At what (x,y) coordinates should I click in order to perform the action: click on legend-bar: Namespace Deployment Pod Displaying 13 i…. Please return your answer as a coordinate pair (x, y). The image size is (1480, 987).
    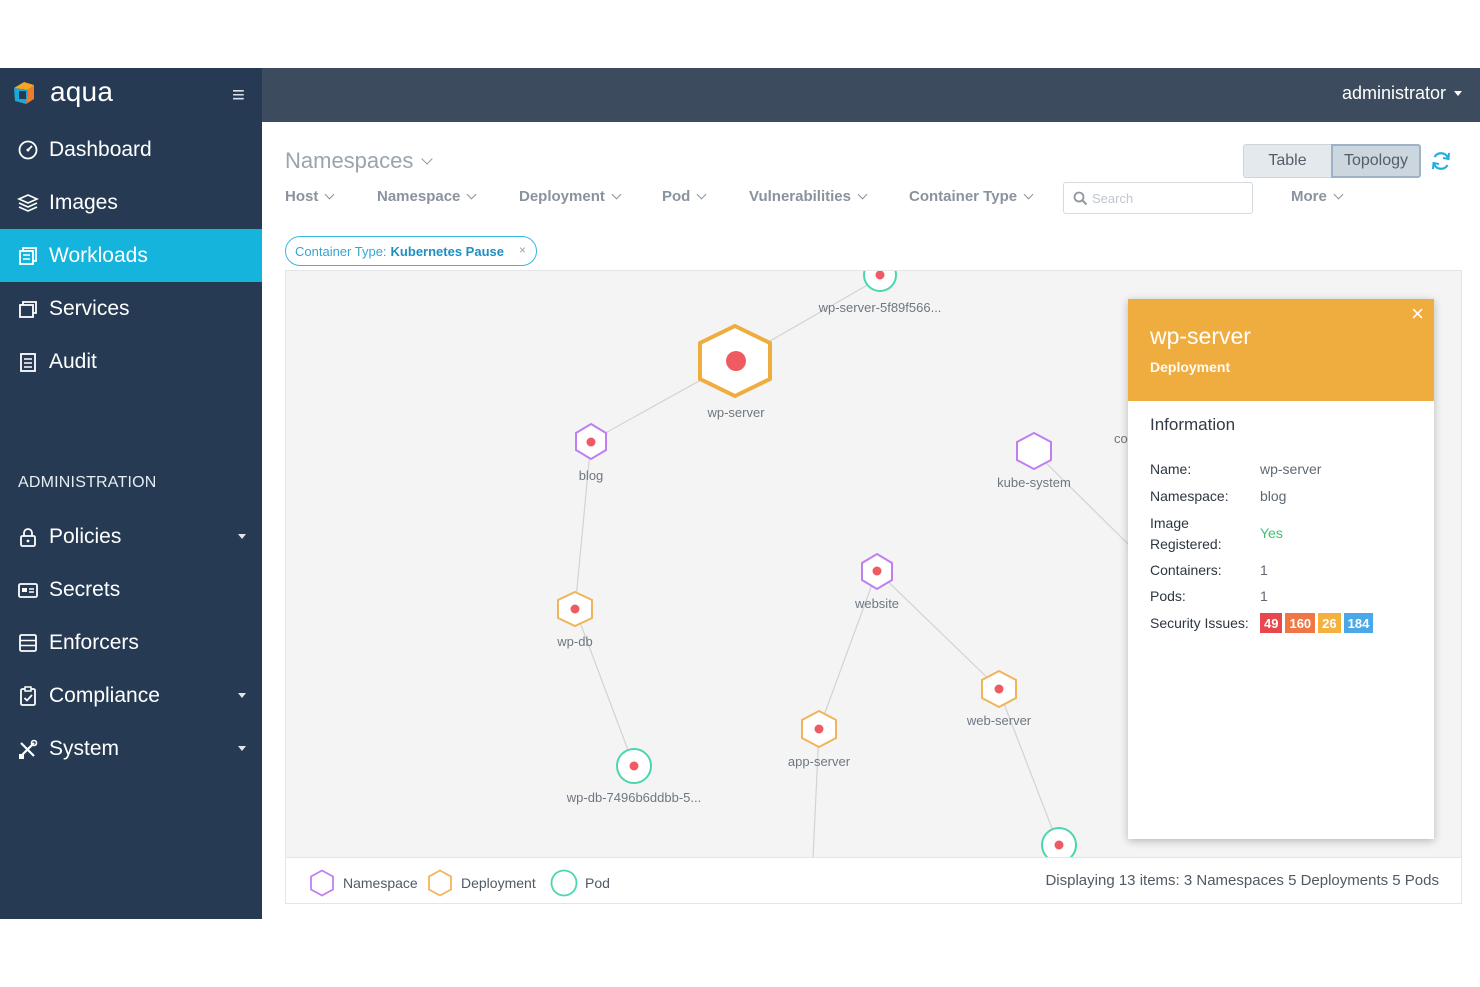
    Looking at the image, I should click on (873, 881).